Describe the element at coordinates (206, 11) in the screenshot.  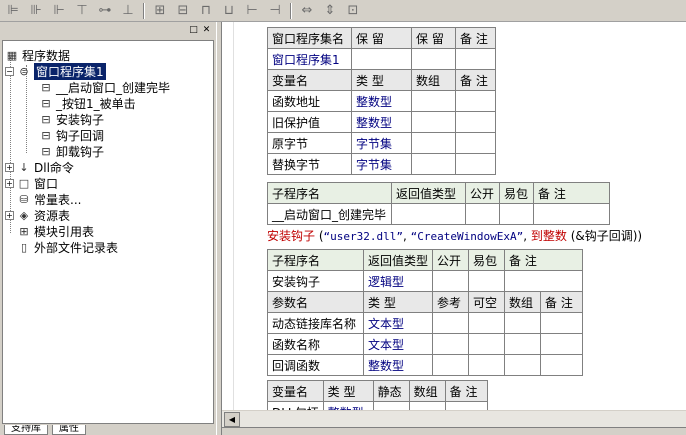
I see `space-h-icon: ⊓` at that location.